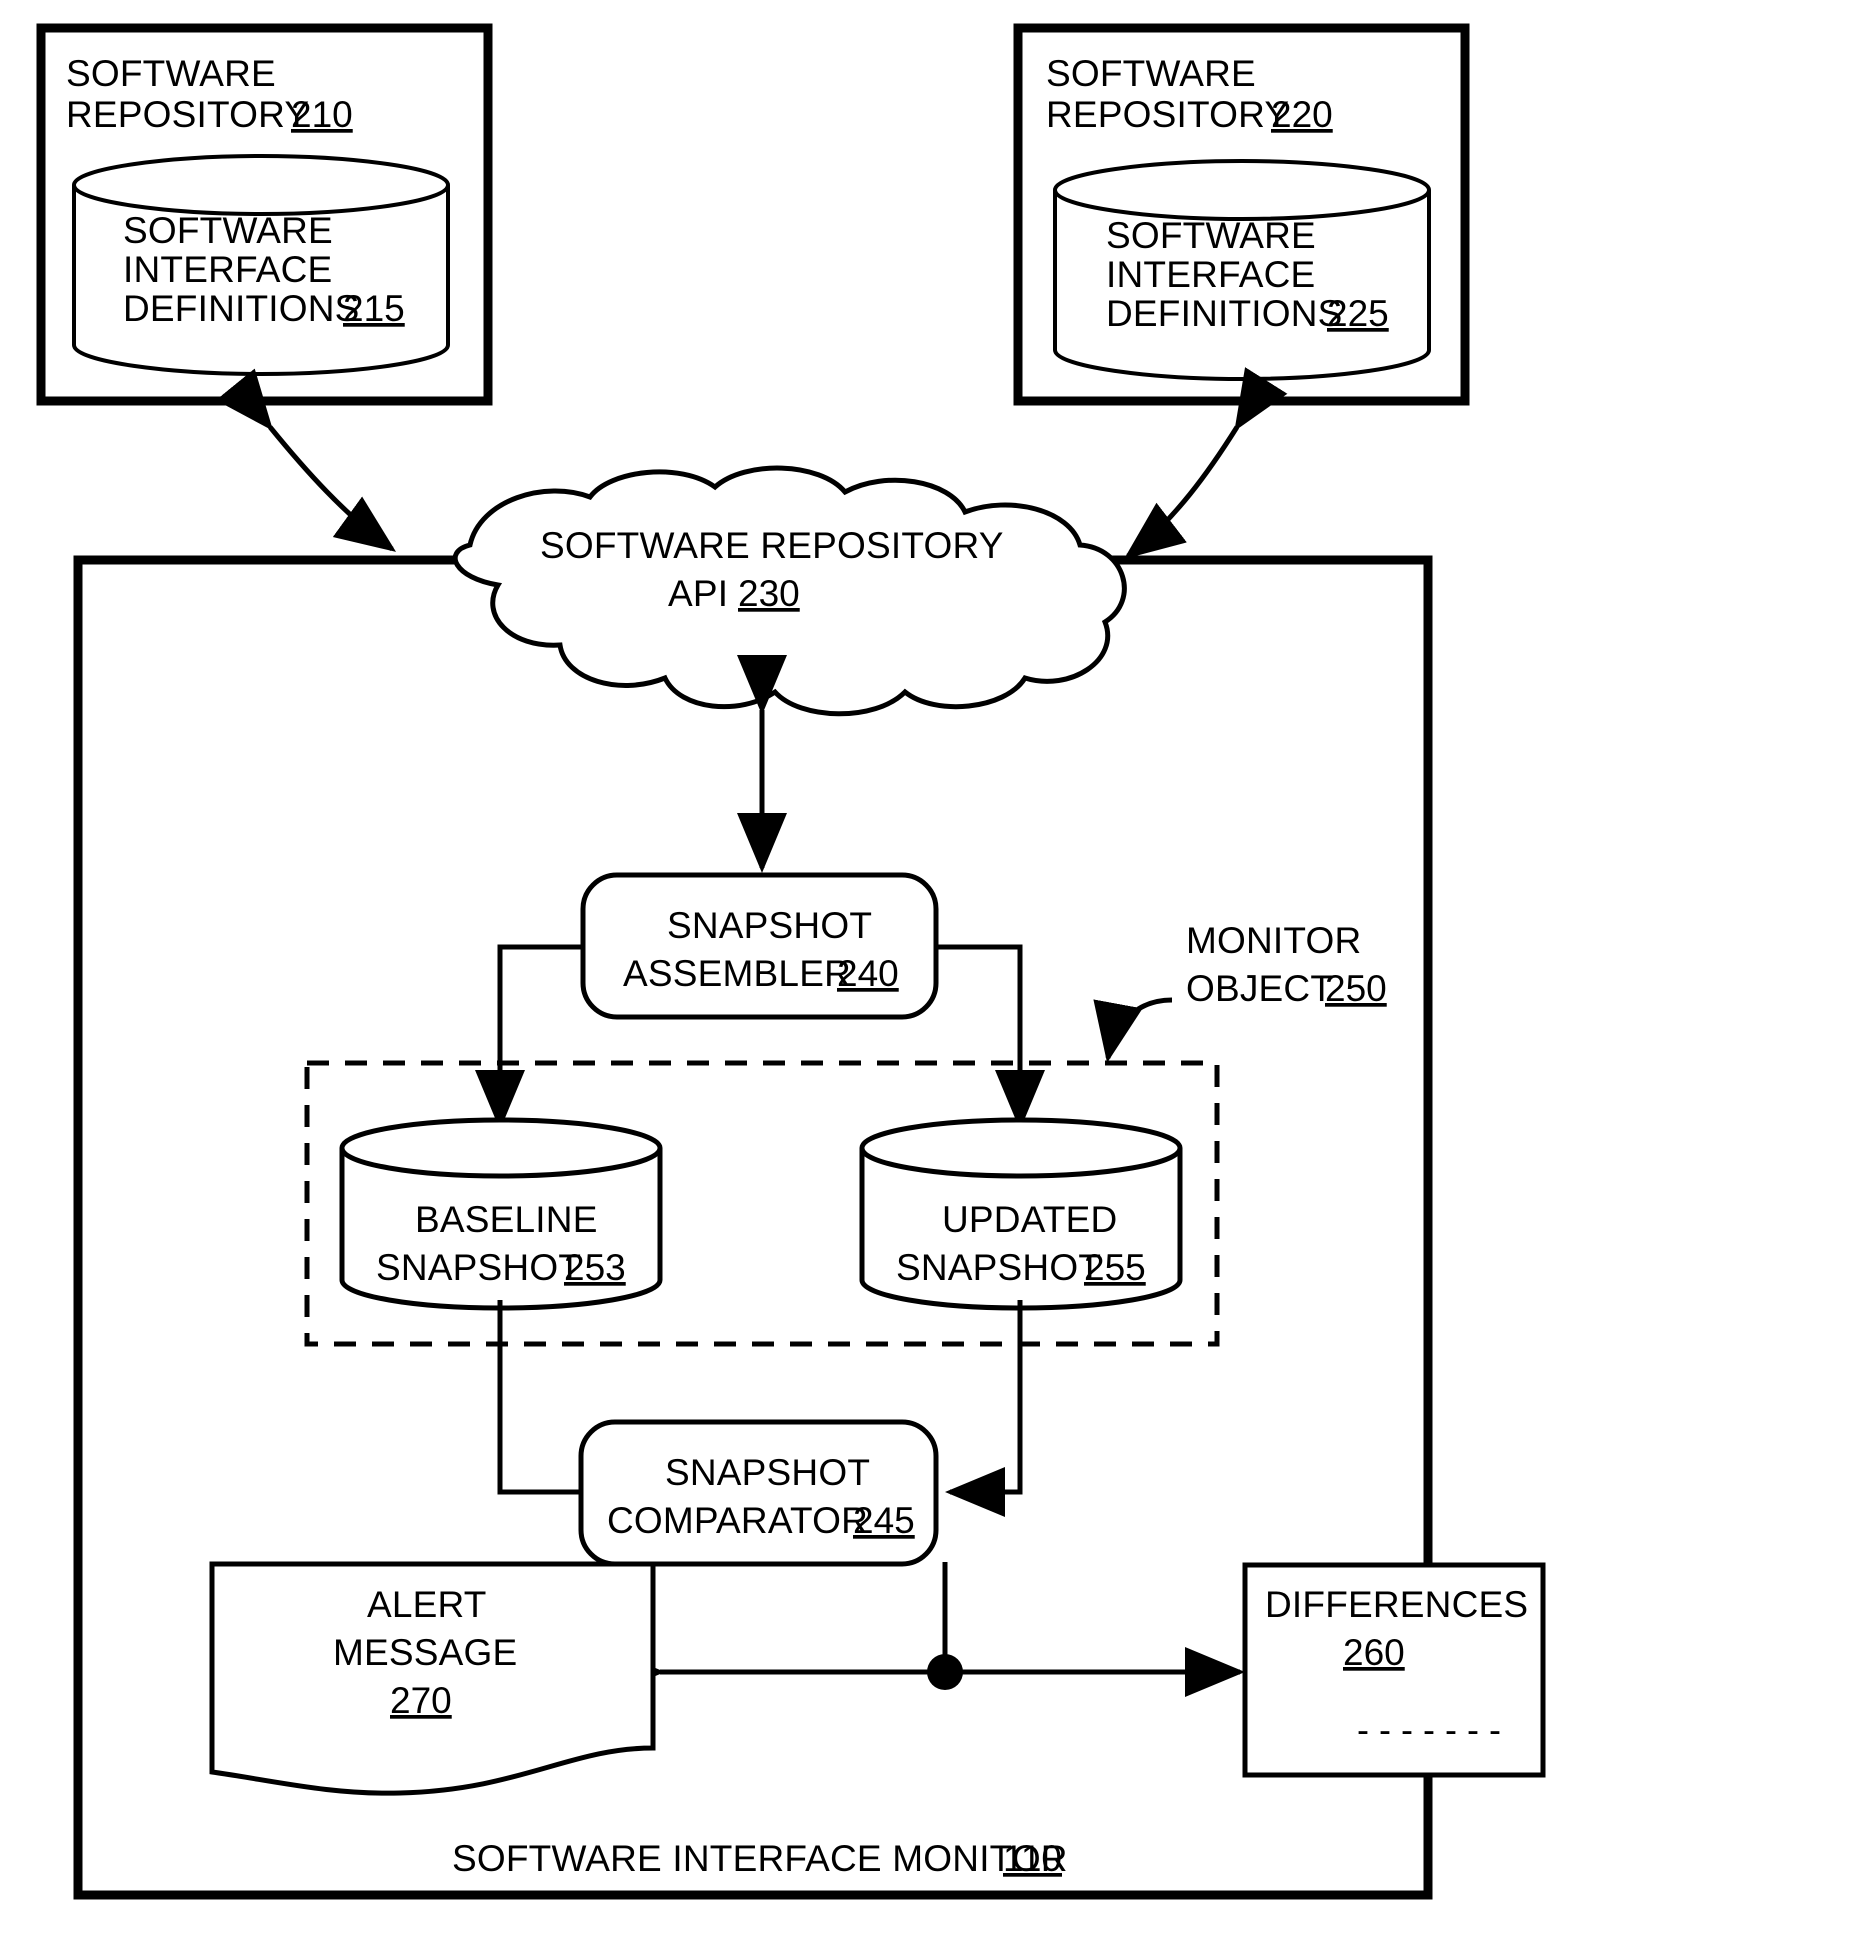 This screenshot has height=1951, width=1868. Describe the element at coordinates (1429, 1729) in the screenshot. I see `differences-placeholder: - - - - - - -` at that location.